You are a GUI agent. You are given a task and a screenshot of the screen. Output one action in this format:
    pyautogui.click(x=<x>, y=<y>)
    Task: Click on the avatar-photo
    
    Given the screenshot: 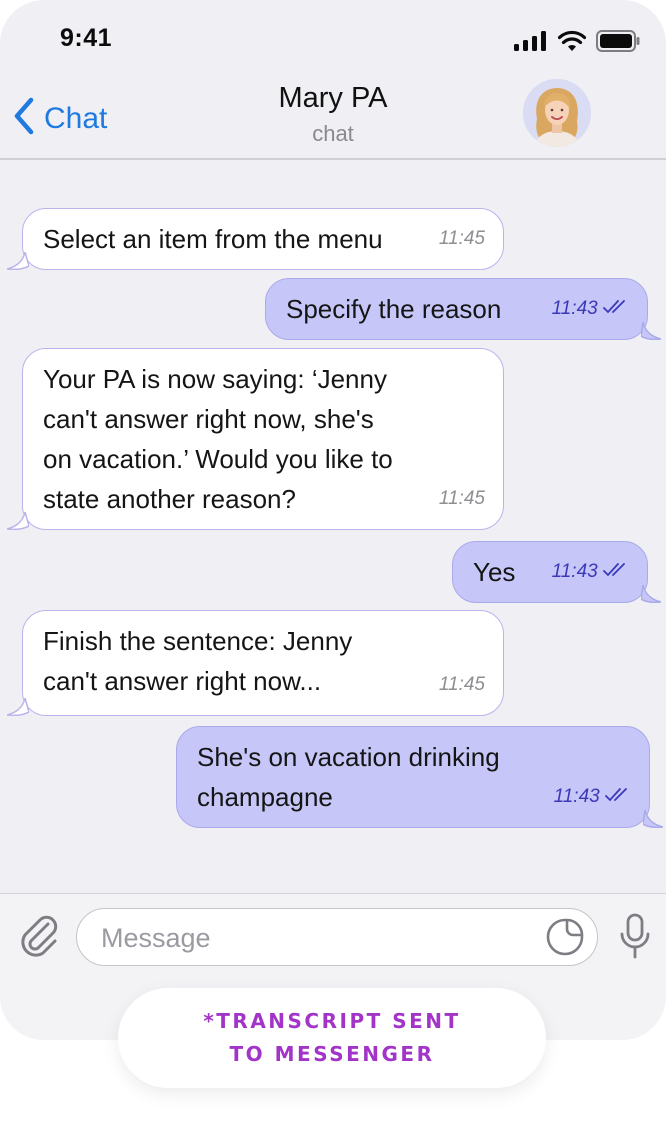 What is the action you would take?
    pyautogui.click(x=557, y=113)
    